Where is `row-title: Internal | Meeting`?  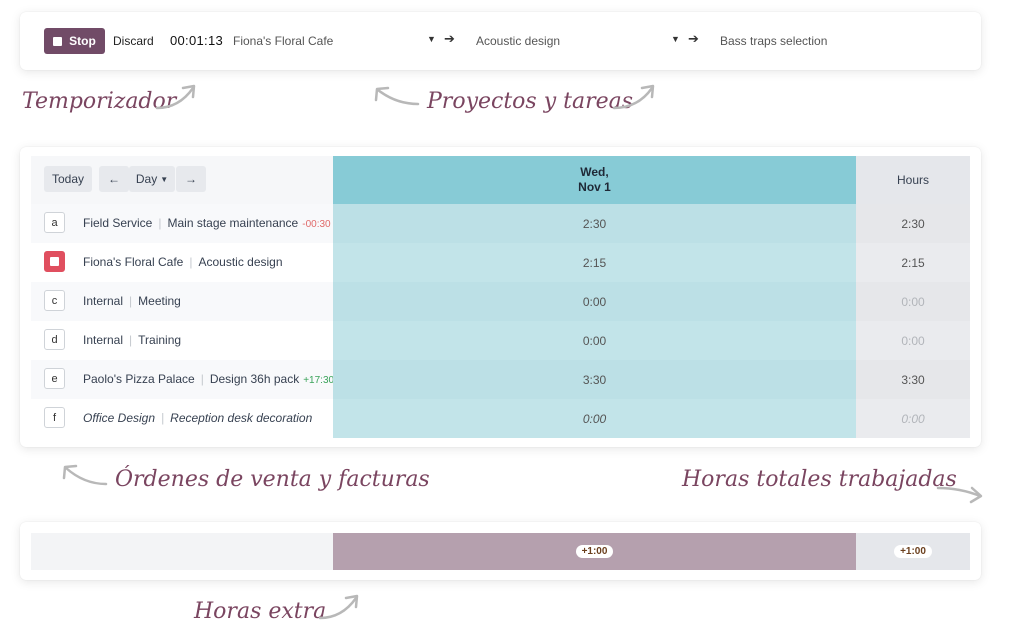 row-title: Internal | Meeting is located at coordinates (132, 301).